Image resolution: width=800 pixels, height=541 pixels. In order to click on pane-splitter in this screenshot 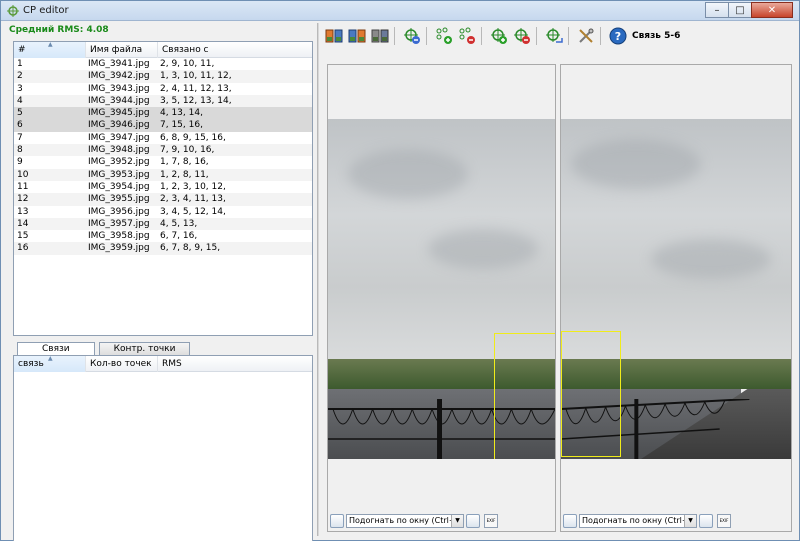, I will do `click(318, 279)`.